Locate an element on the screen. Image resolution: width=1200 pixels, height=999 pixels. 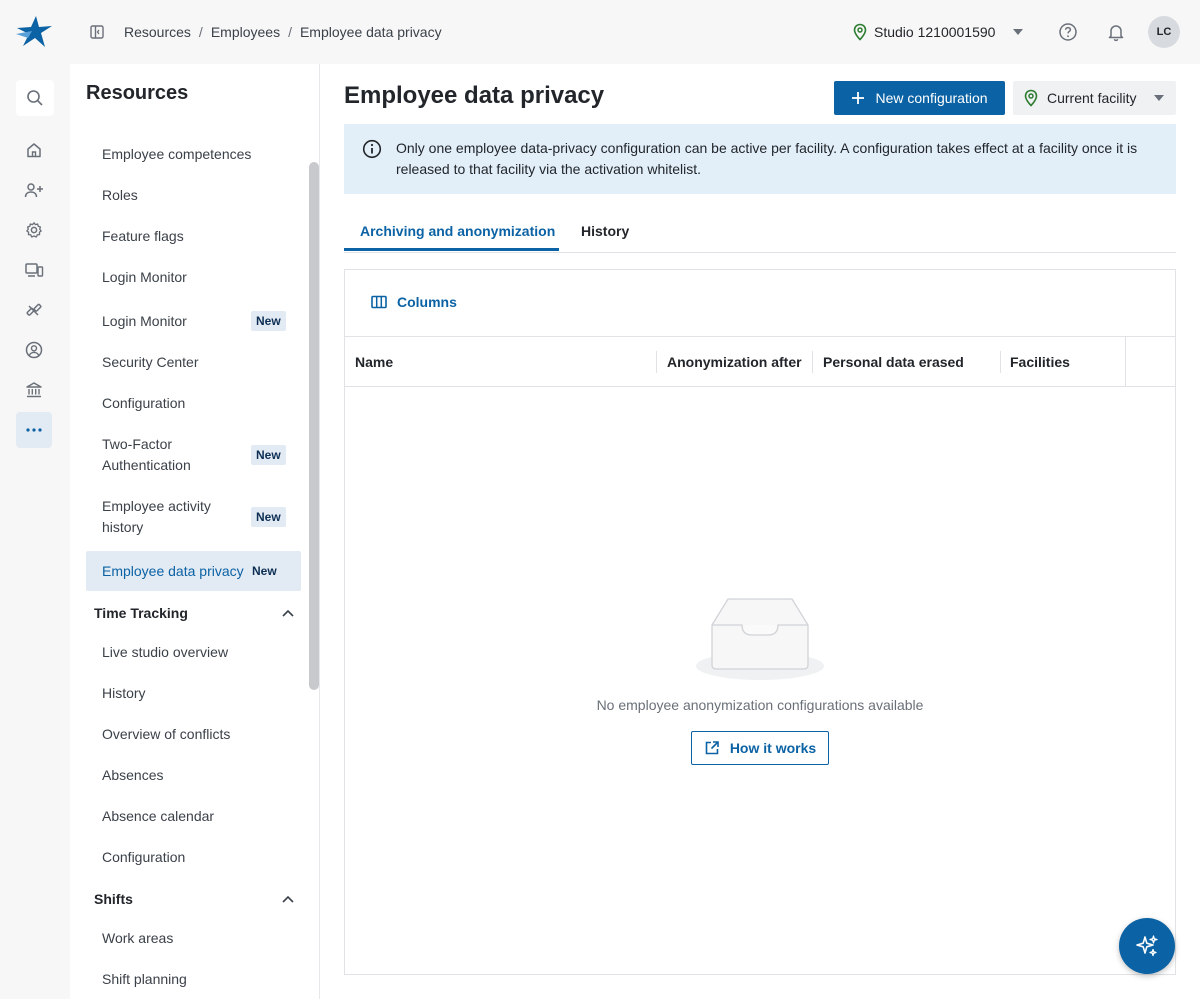
sparkle-icon is located at coordinates (1147, 946).